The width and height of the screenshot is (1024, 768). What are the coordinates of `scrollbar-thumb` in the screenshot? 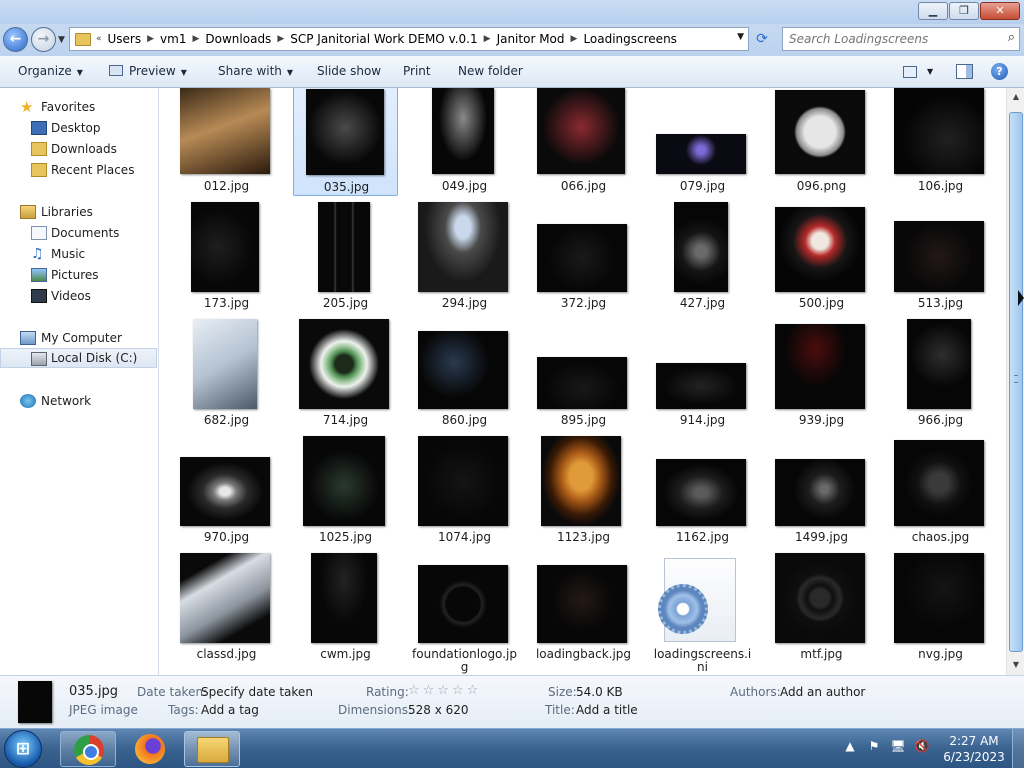 It's located at (1016, 382).